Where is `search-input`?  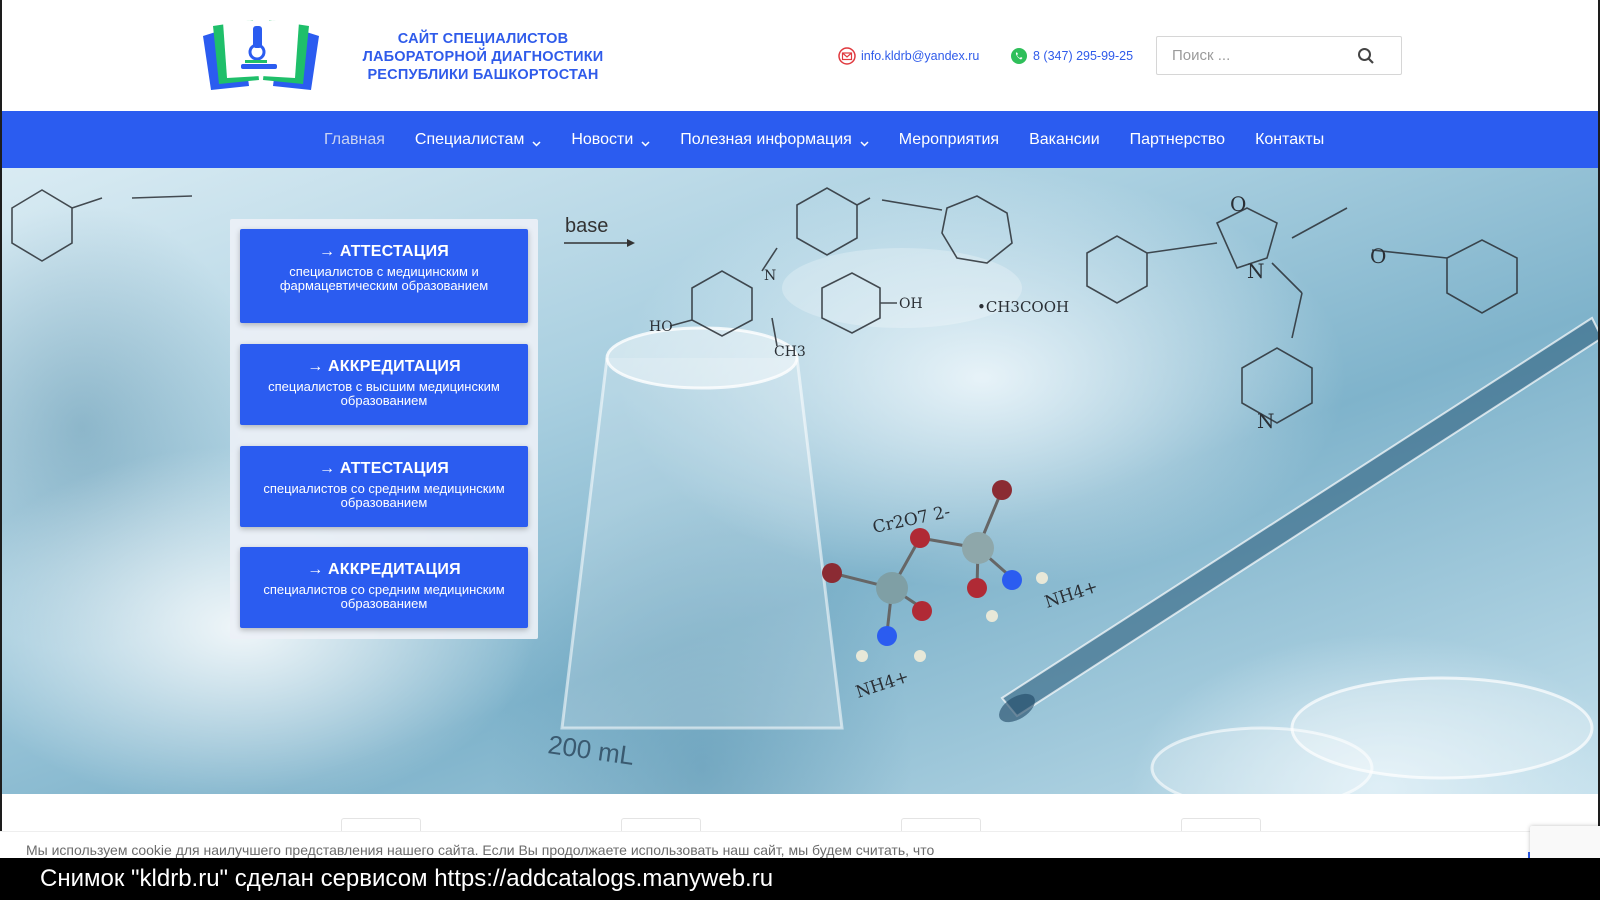 search-input is located at coordinates (1257, 55).